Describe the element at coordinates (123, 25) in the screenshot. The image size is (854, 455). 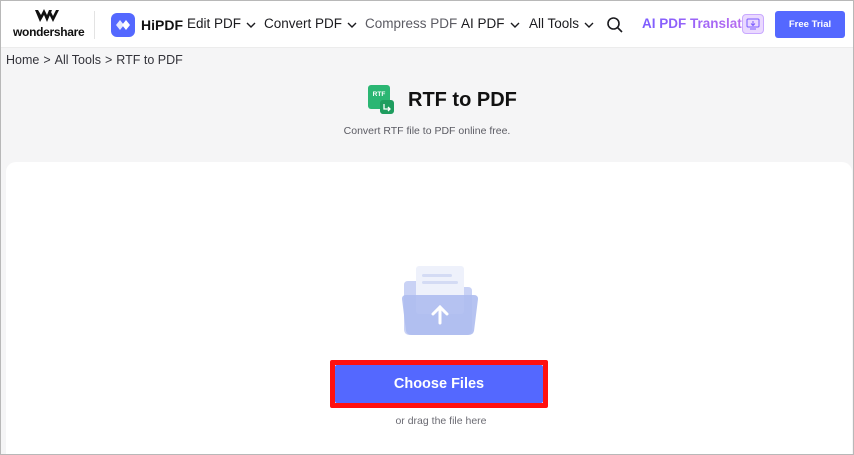
I see `hipdf-logo-icon` at that location.